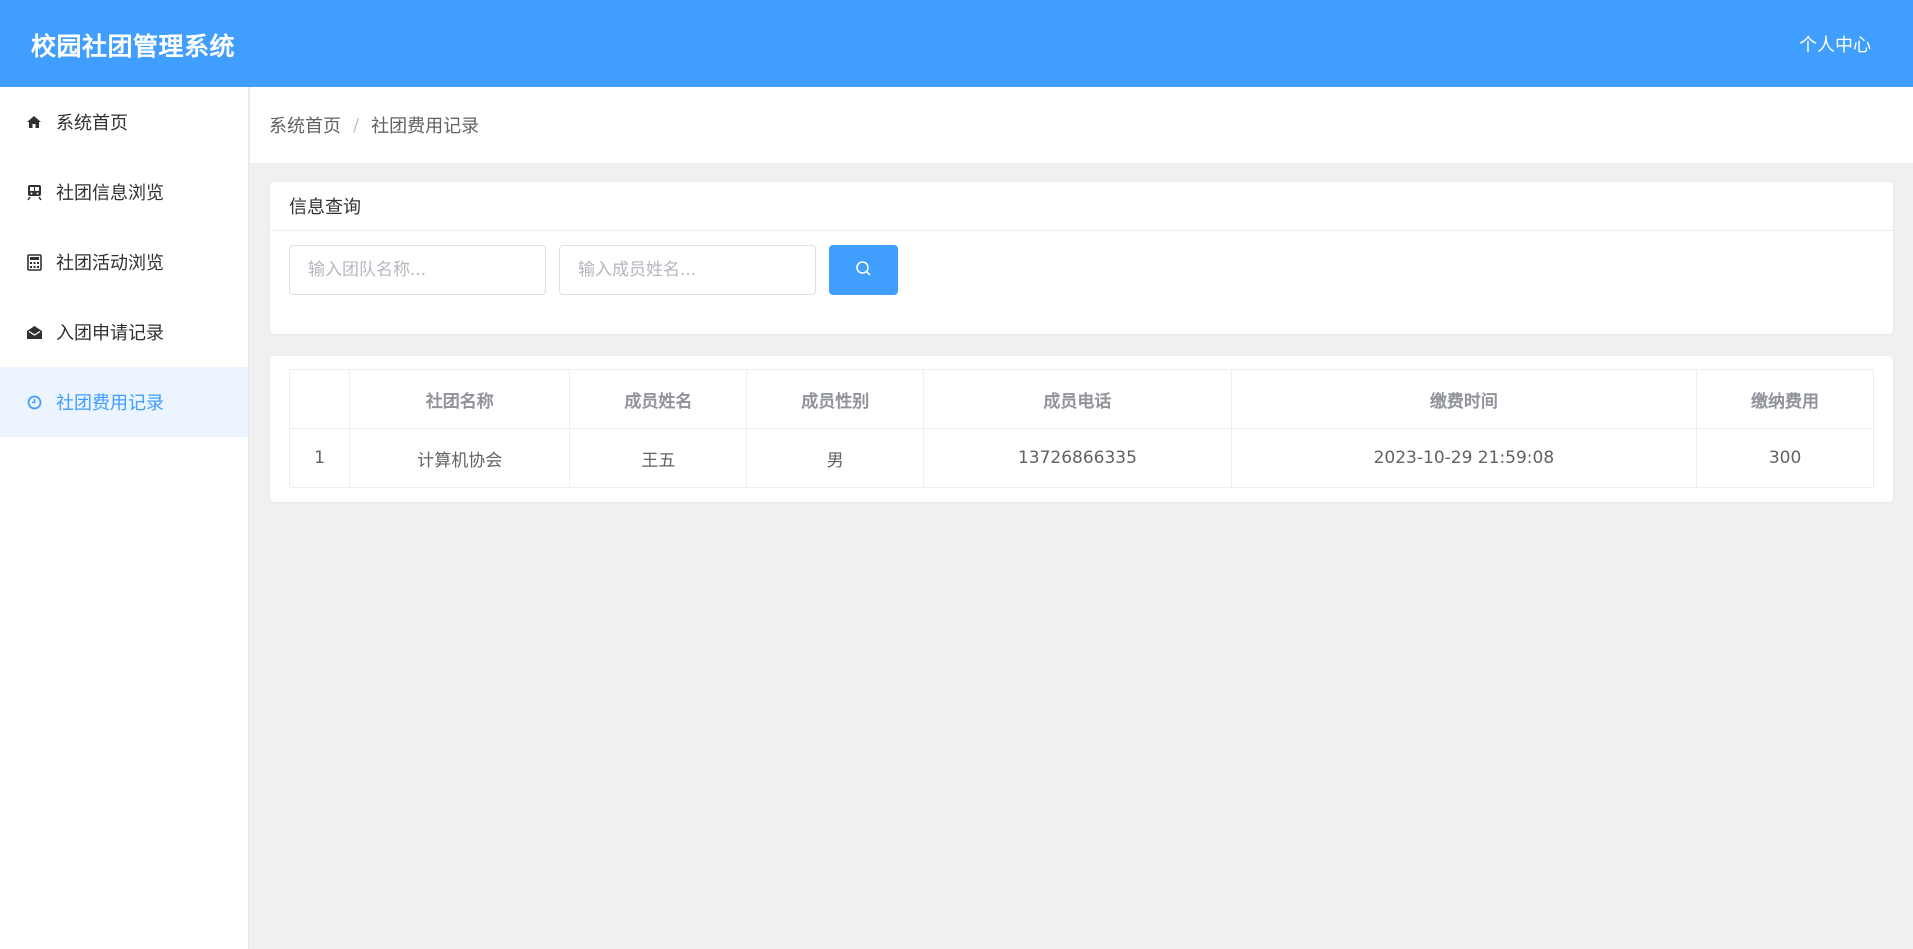 This screenshot has height=949, width=1913. Describe the element at coordinates (1785, 399) in the screenshot. I see `table-header-payment-amount: 缴纳费用` at that location.